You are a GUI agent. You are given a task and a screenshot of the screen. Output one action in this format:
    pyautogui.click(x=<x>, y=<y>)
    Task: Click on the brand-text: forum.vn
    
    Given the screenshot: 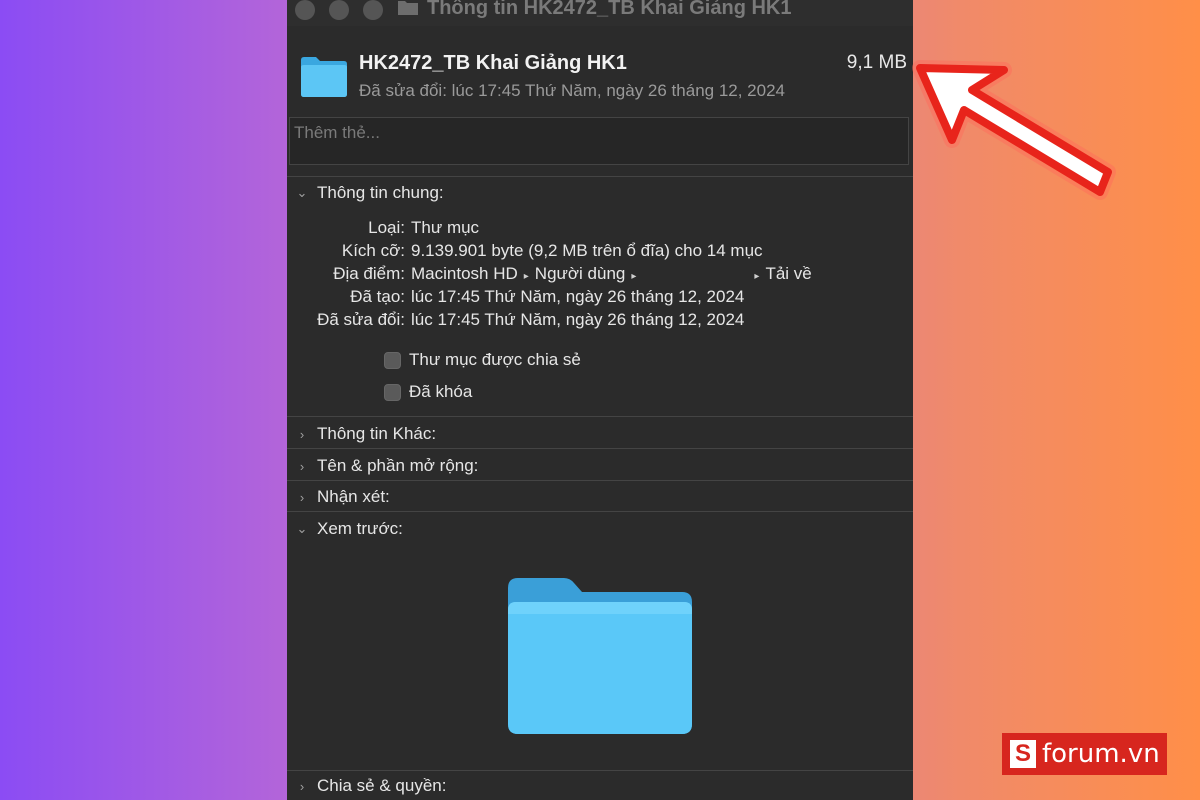 What is the action you would take?
    pyautogui.click(x=1101, y=754)
    